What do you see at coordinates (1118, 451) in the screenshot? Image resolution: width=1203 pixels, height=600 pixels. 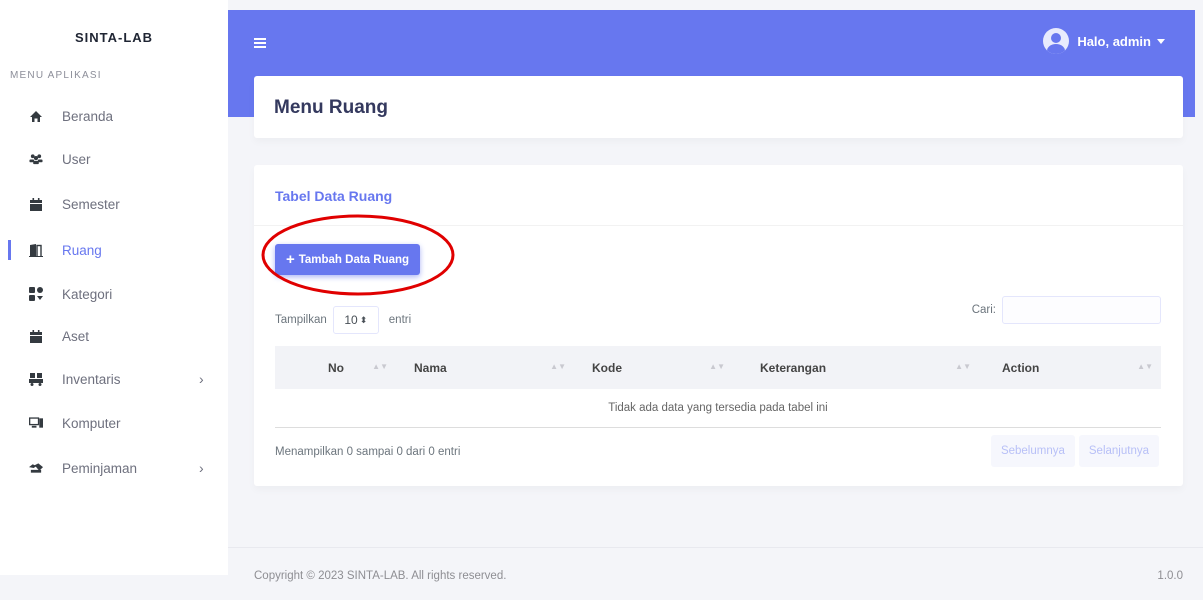 I see `next-page-button: Selanjutnya` at bounding box center [1118, 451].